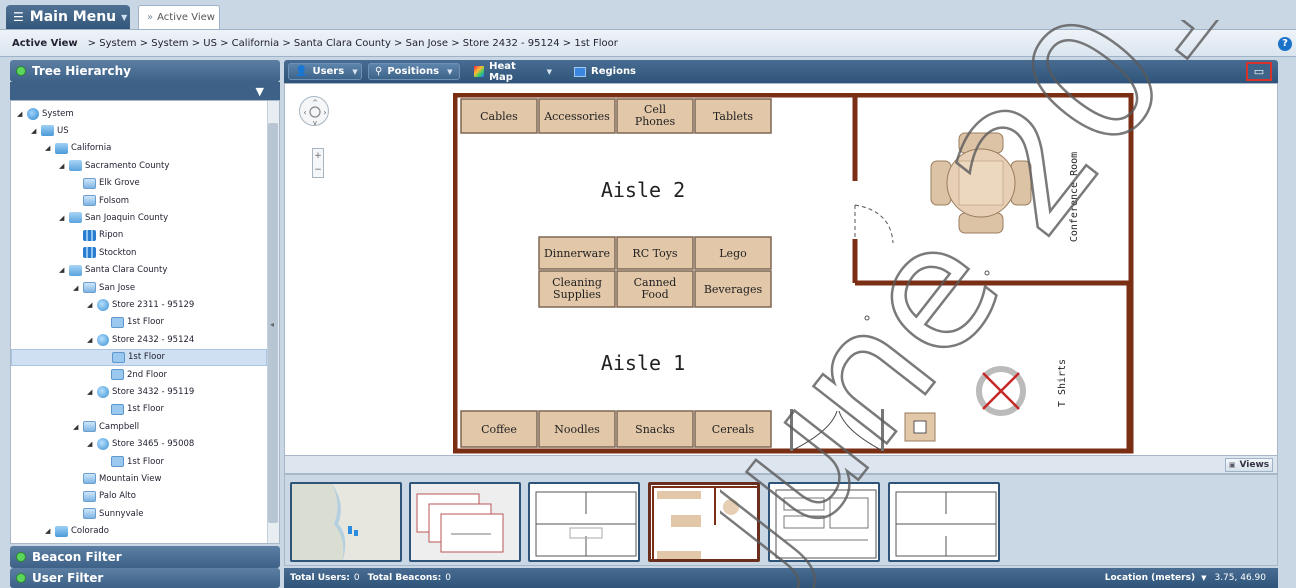  I want to click on splitter-handle: ◂, so click(274, 327).